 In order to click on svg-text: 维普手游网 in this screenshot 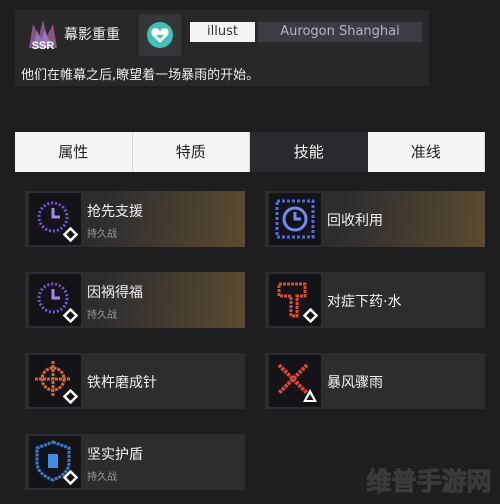, I will do `click(428, 481)`.